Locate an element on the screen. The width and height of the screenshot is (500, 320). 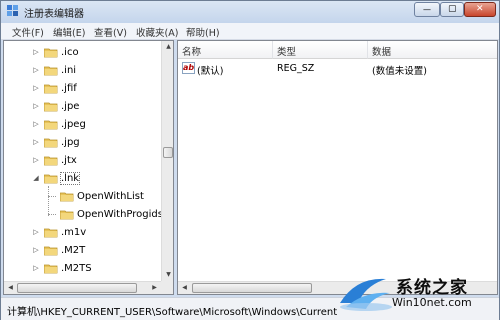
scroll-up-arrow-icon: ▲ is located at coordinates (168, 47).